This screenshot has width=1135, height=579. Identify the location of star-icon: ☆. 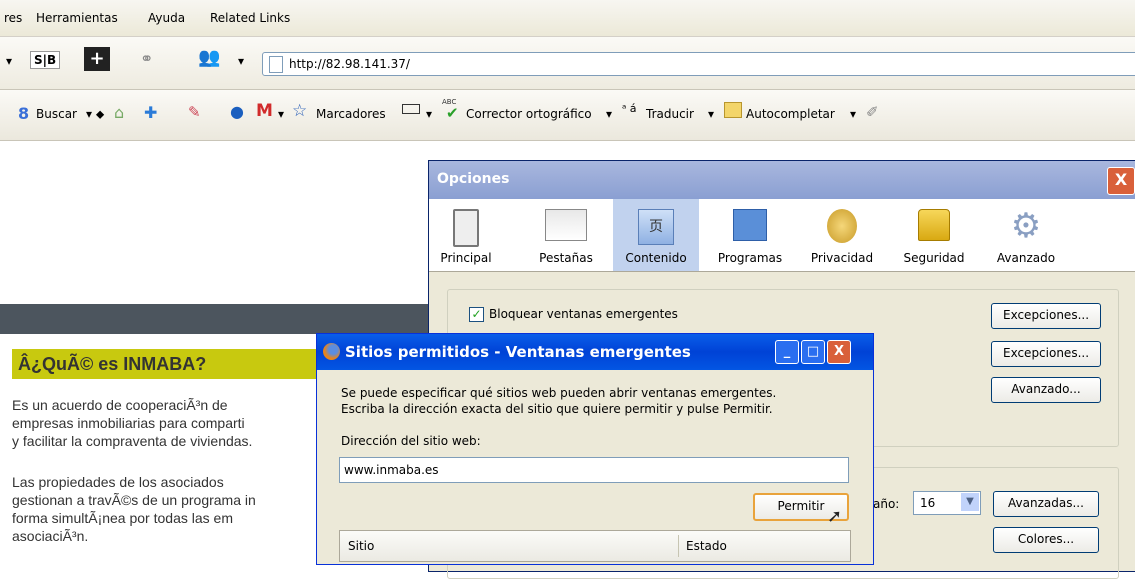
(299, 111).